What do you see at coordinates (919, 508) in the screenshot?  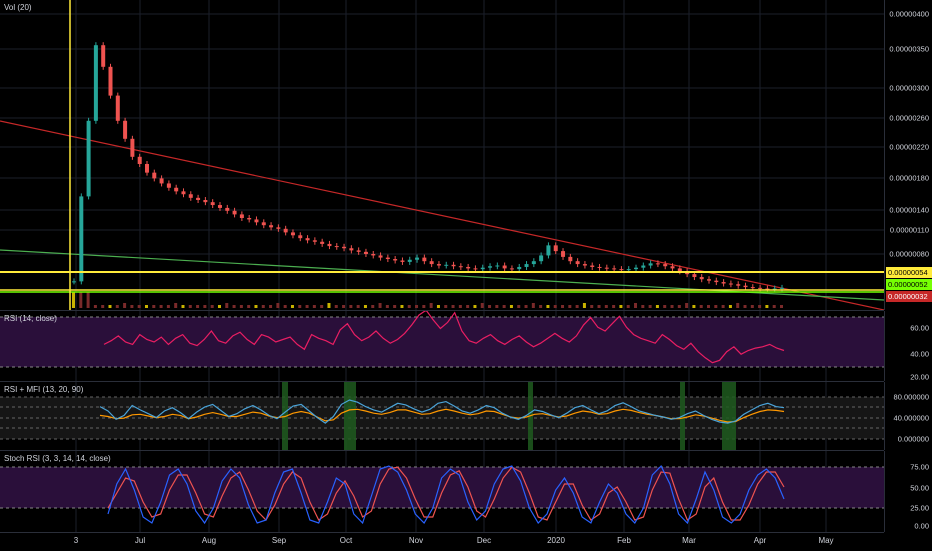 I see `stoch-tick: 25.00` at bounding box center [919, 508].